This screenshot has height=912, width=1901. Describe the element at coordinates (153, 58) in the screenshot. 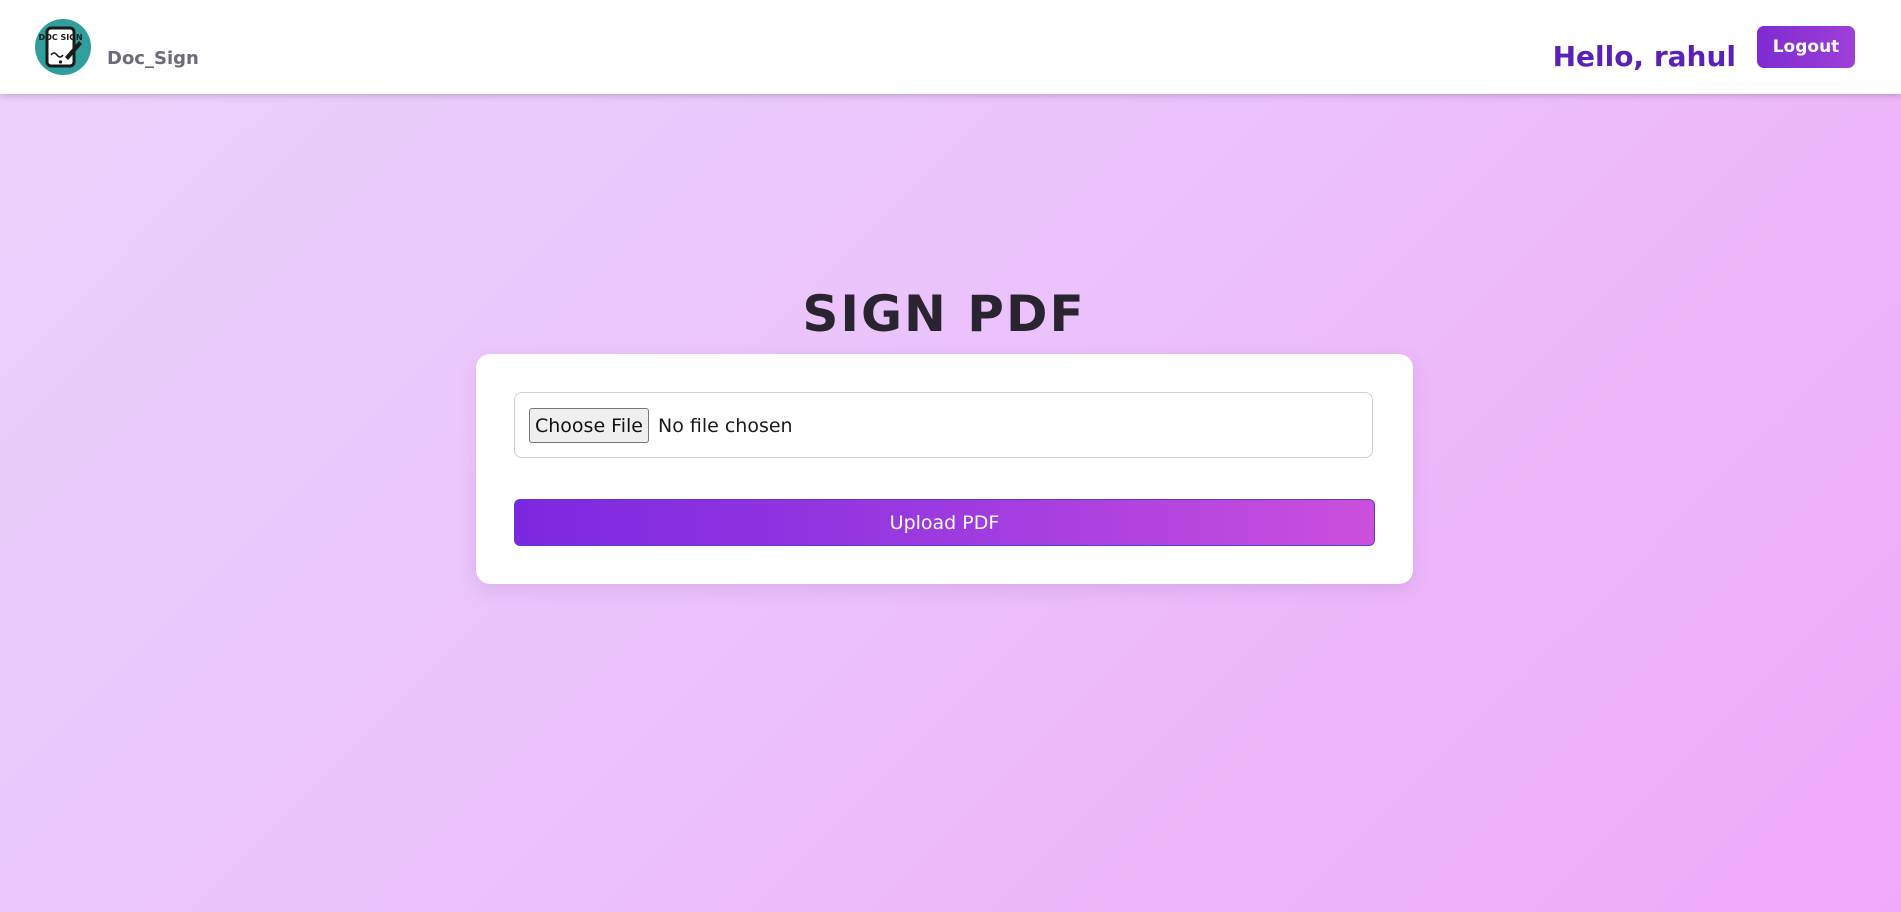

I see `brand-name: Doc_Sign` at that location.